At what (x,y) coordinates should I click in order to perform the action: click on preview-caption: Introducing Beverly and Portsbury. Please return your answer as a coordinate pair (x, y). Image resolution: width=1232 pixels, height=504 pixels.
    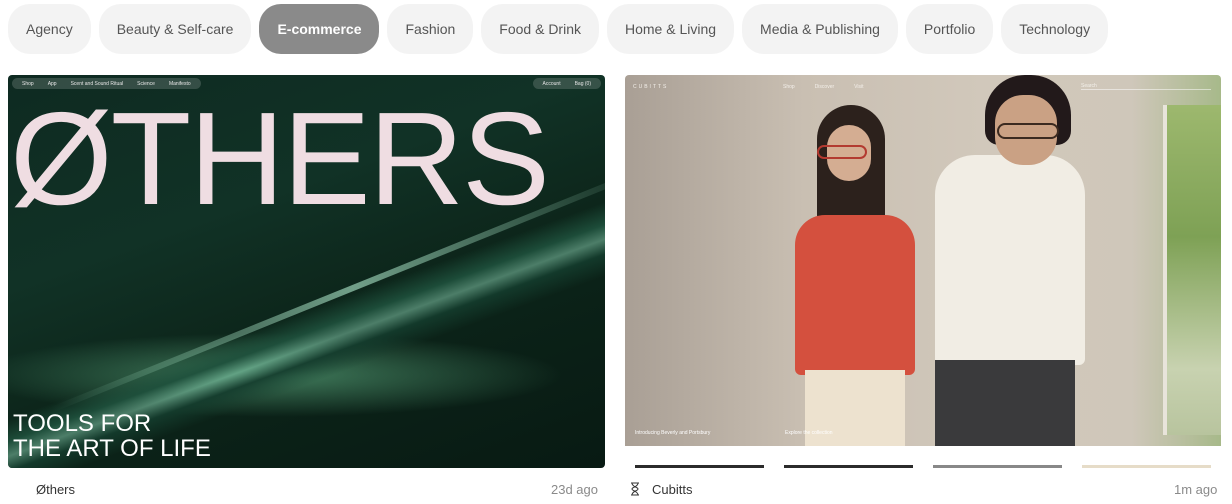
    Looking at the image, I should click on (673, 433).